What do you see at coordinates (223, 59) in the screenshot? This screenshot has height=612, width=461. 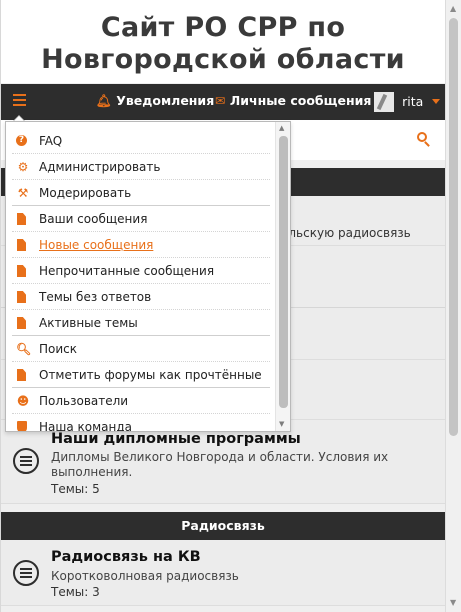 I see `site-title-line-2: Новгородской области` at bounding box center [223, 59].